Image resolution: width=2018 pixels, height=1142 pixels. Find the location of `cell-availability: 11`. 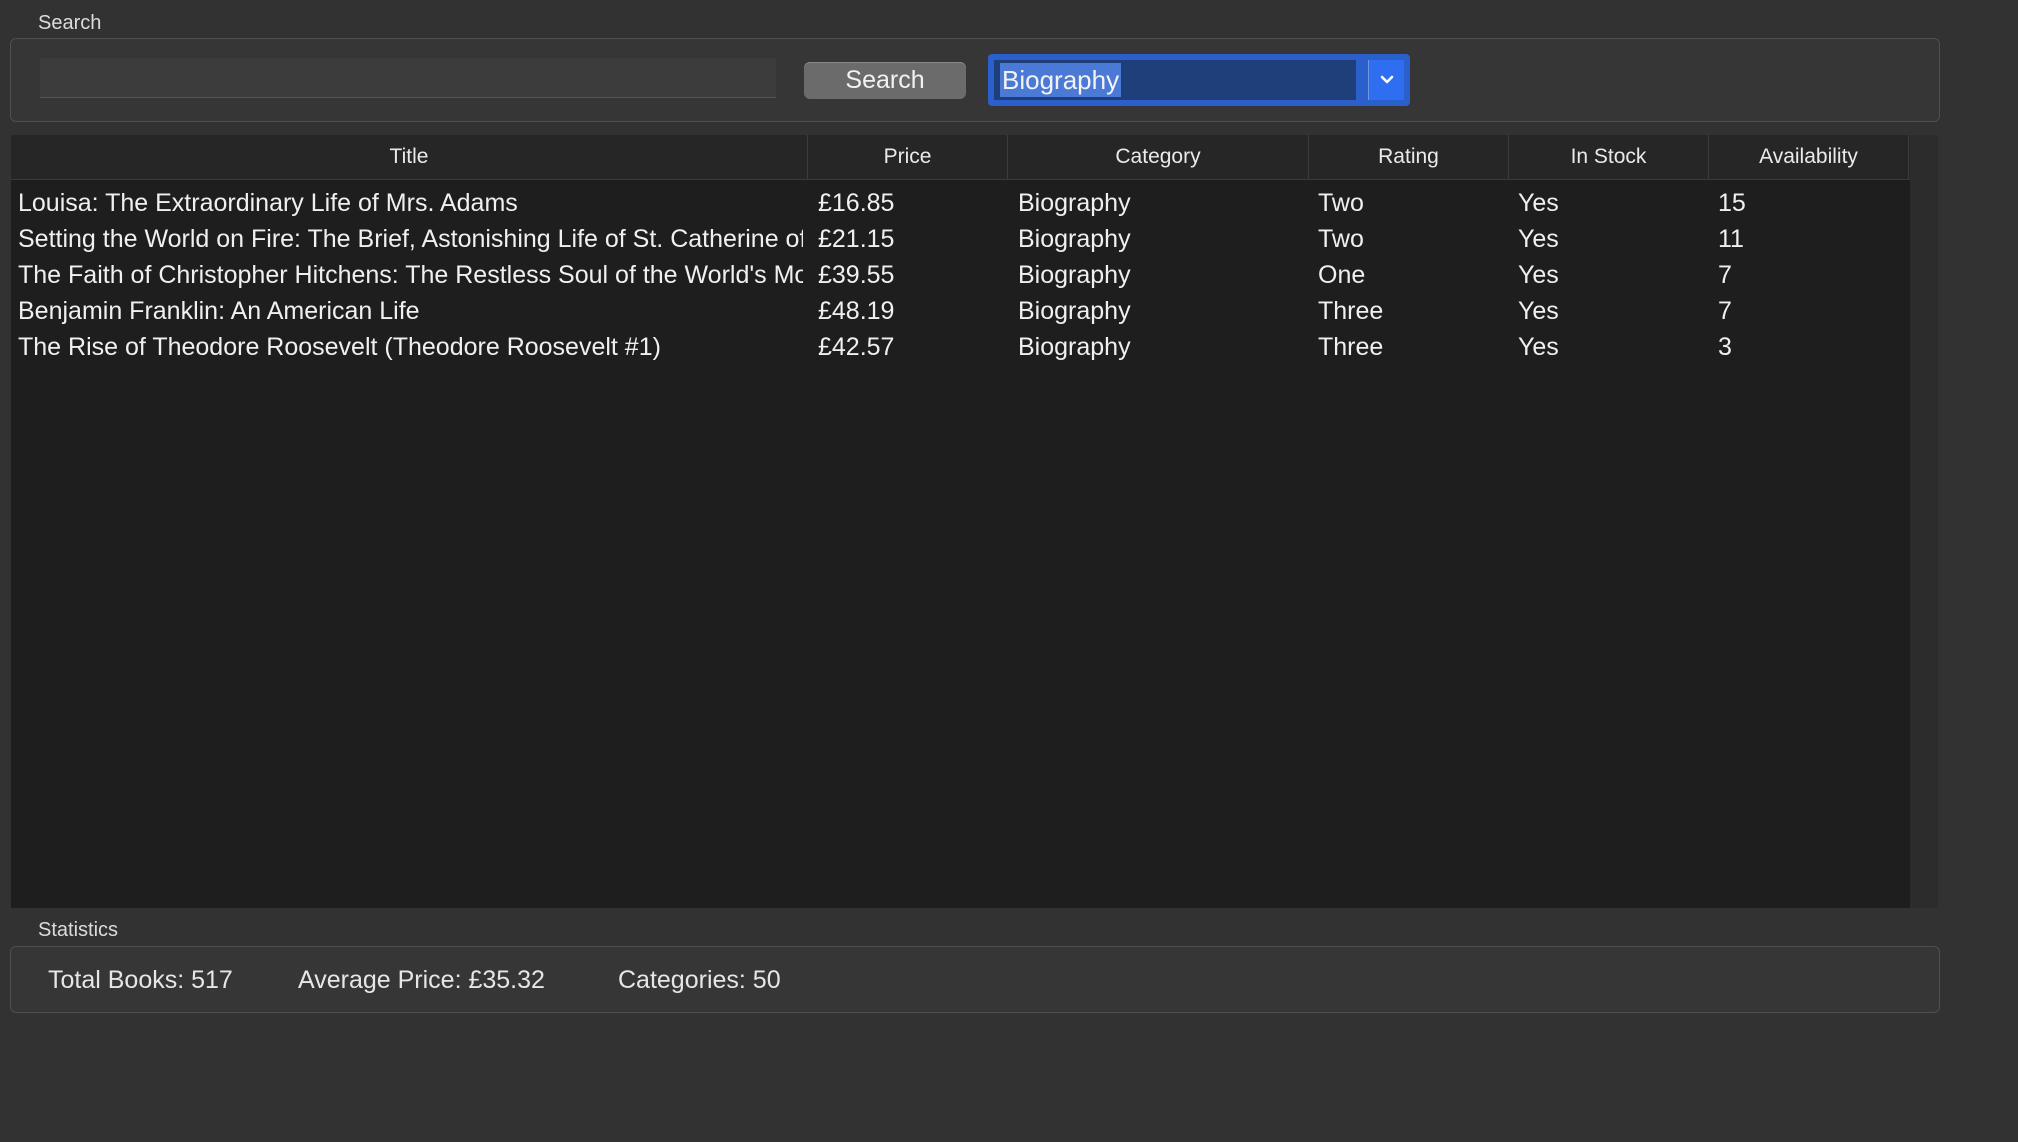

cell-availability: 11 is located at coordinates (1731, 238).